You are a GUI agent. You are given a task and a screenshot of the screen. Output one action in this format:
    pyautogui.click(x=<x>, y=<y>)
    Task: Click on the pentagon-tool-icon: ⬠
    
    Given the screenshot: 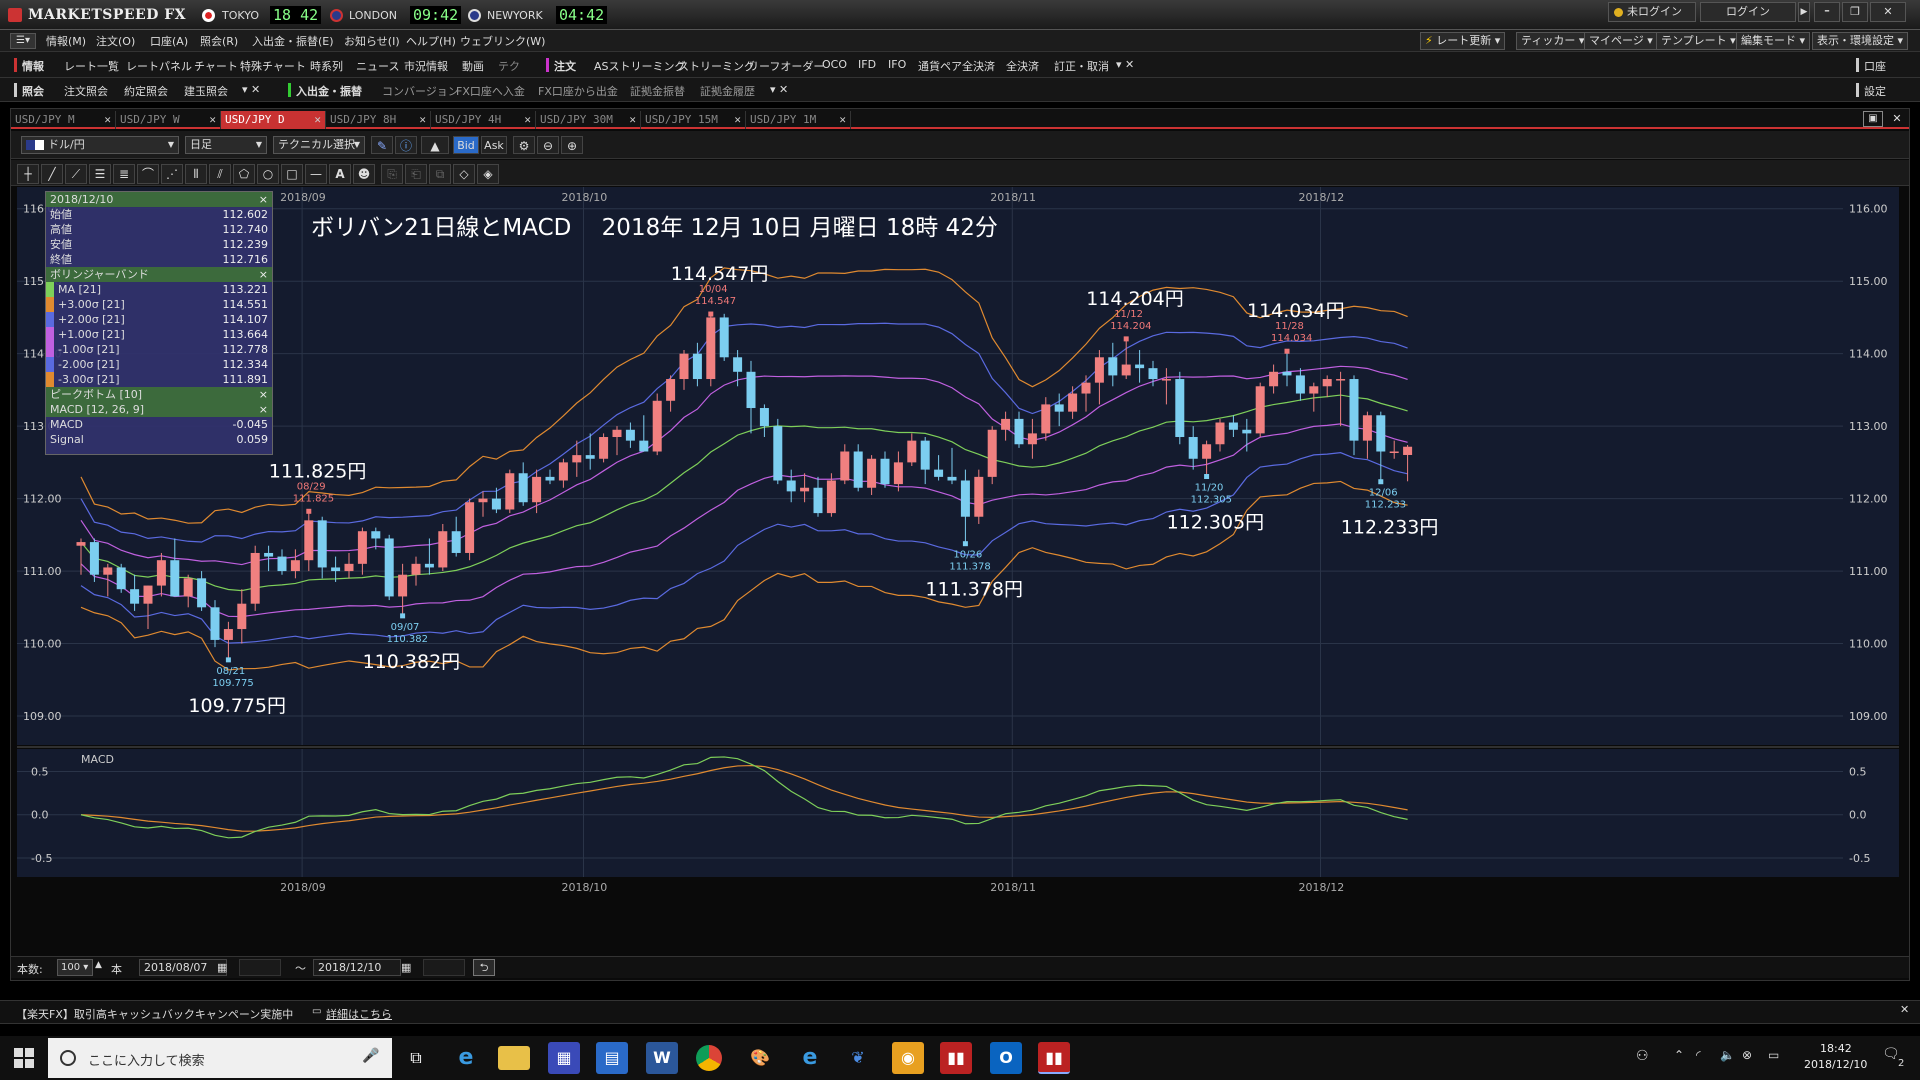 What is the action you would take?
    pyautogui.click(x=244, y=174)
    